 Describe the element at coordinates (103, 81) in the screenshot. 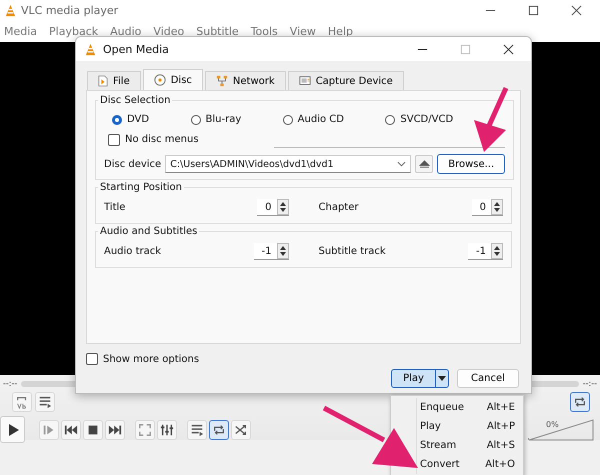

I see `file-icon` at that location.